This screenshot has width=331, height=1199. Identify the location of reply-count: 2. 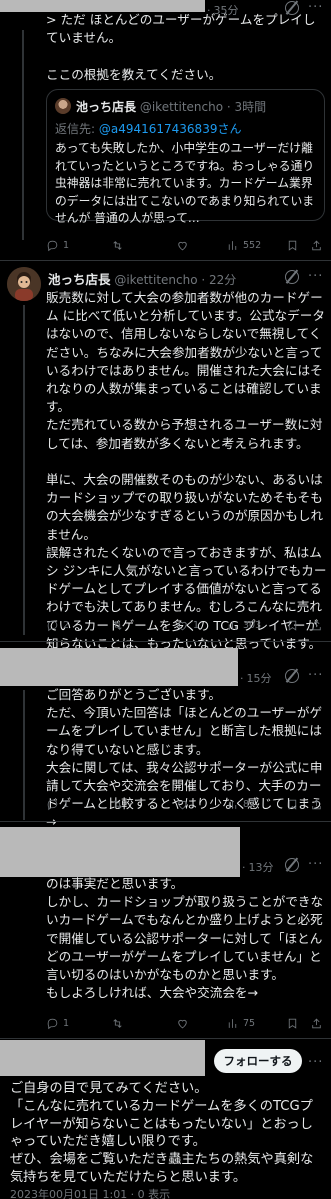
(66, 625).